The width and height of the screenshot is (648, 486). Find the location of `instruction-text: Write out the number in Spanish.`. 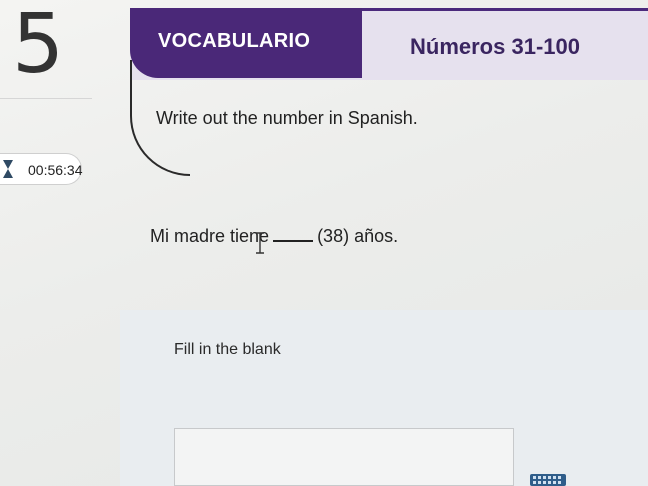

instruction-text: Write out the number in Spanish. is located at coordinates (287, 118).